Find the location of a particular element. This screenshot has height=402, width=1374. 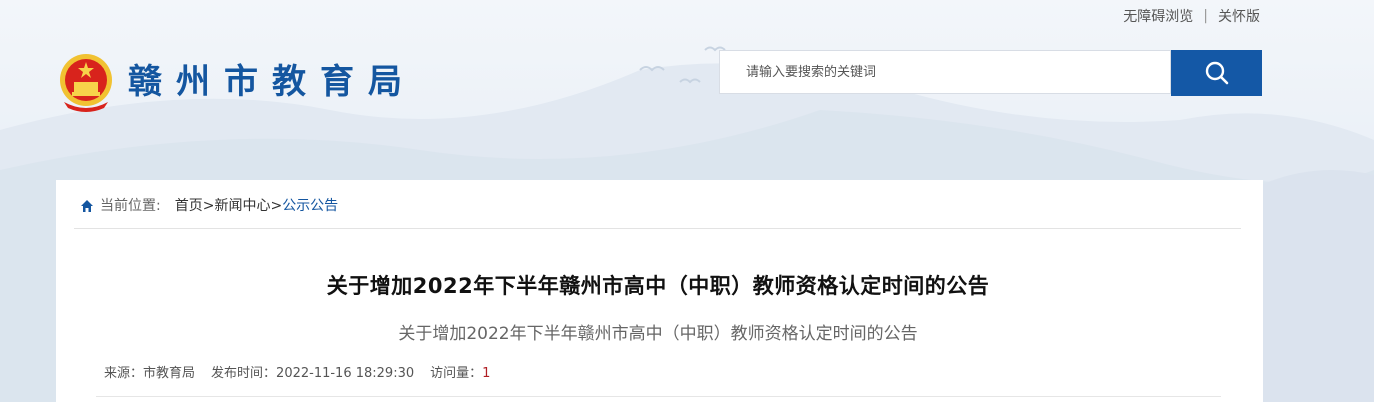

meta-source: 来源：市教育局 is located at coordinates (149, 371).